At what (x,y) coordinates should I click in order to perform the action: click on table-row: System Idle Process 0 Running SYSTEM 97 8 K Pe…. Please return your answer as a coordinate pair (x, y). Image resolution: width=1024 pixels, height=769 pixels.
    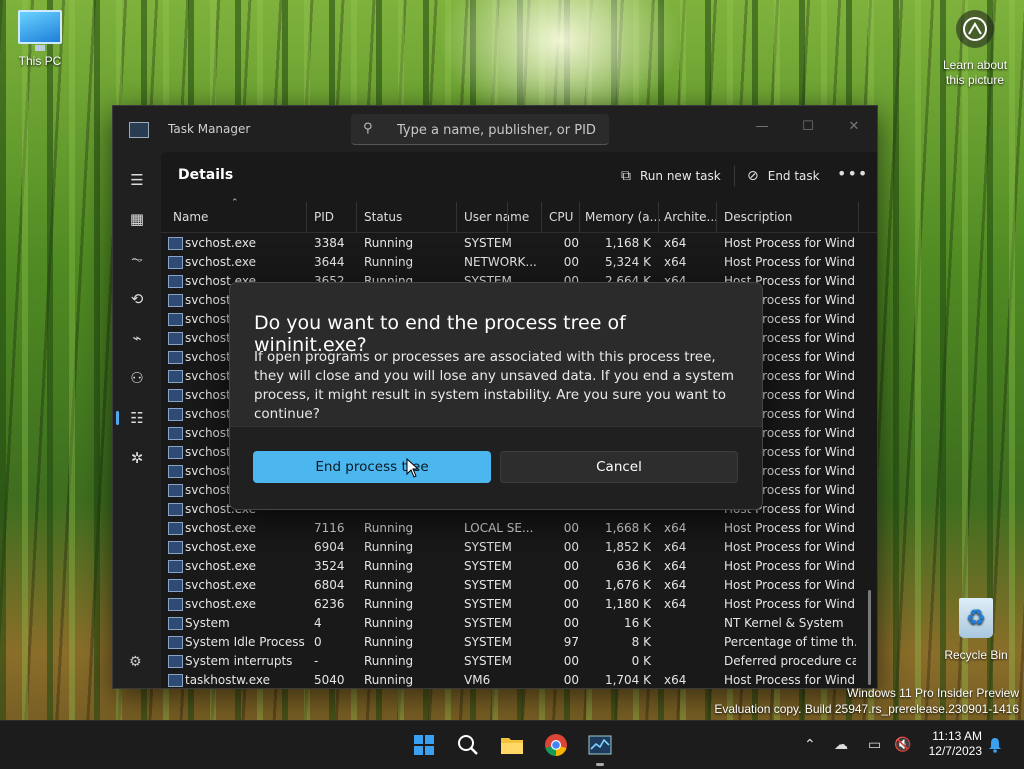
    Looking at the image, I should click on (519, 641).